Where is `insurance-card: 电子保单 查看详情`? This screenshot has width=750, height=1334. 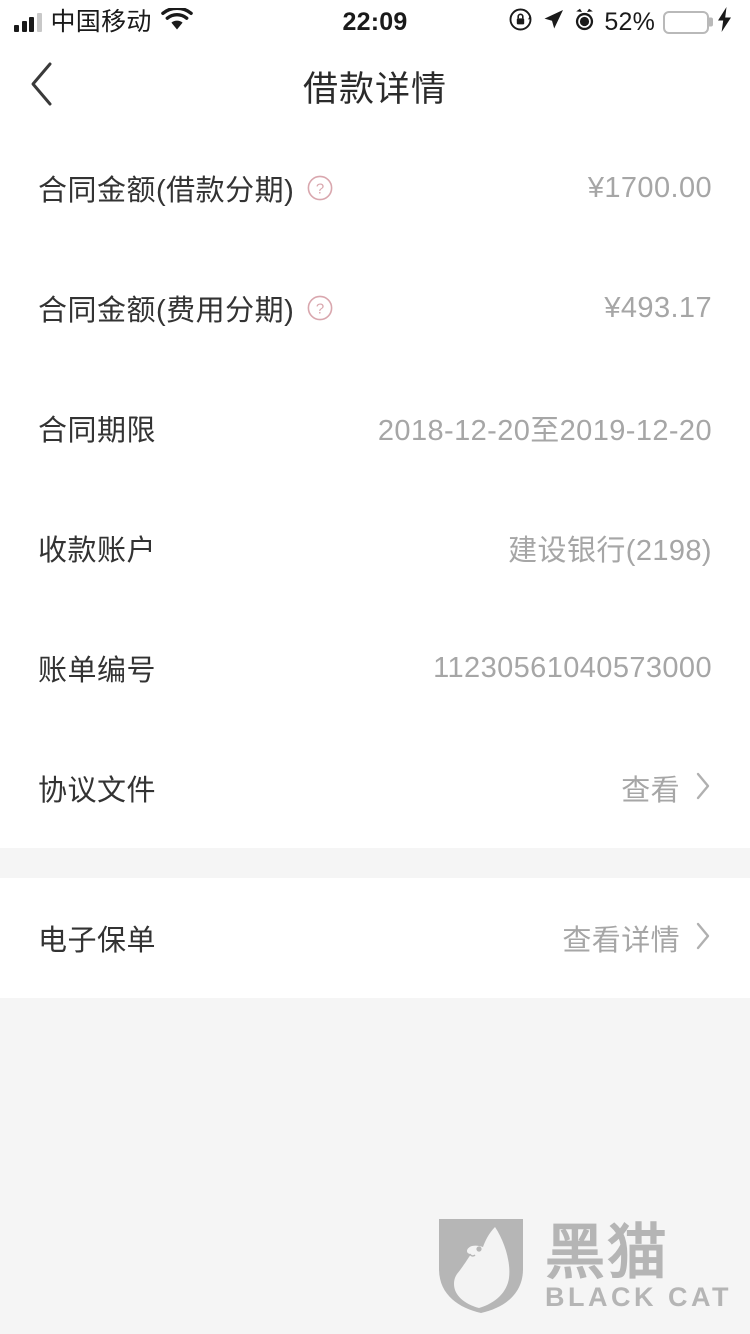
insurance-card: 电子保单 查看详情 is located at coordinates (375, 938).